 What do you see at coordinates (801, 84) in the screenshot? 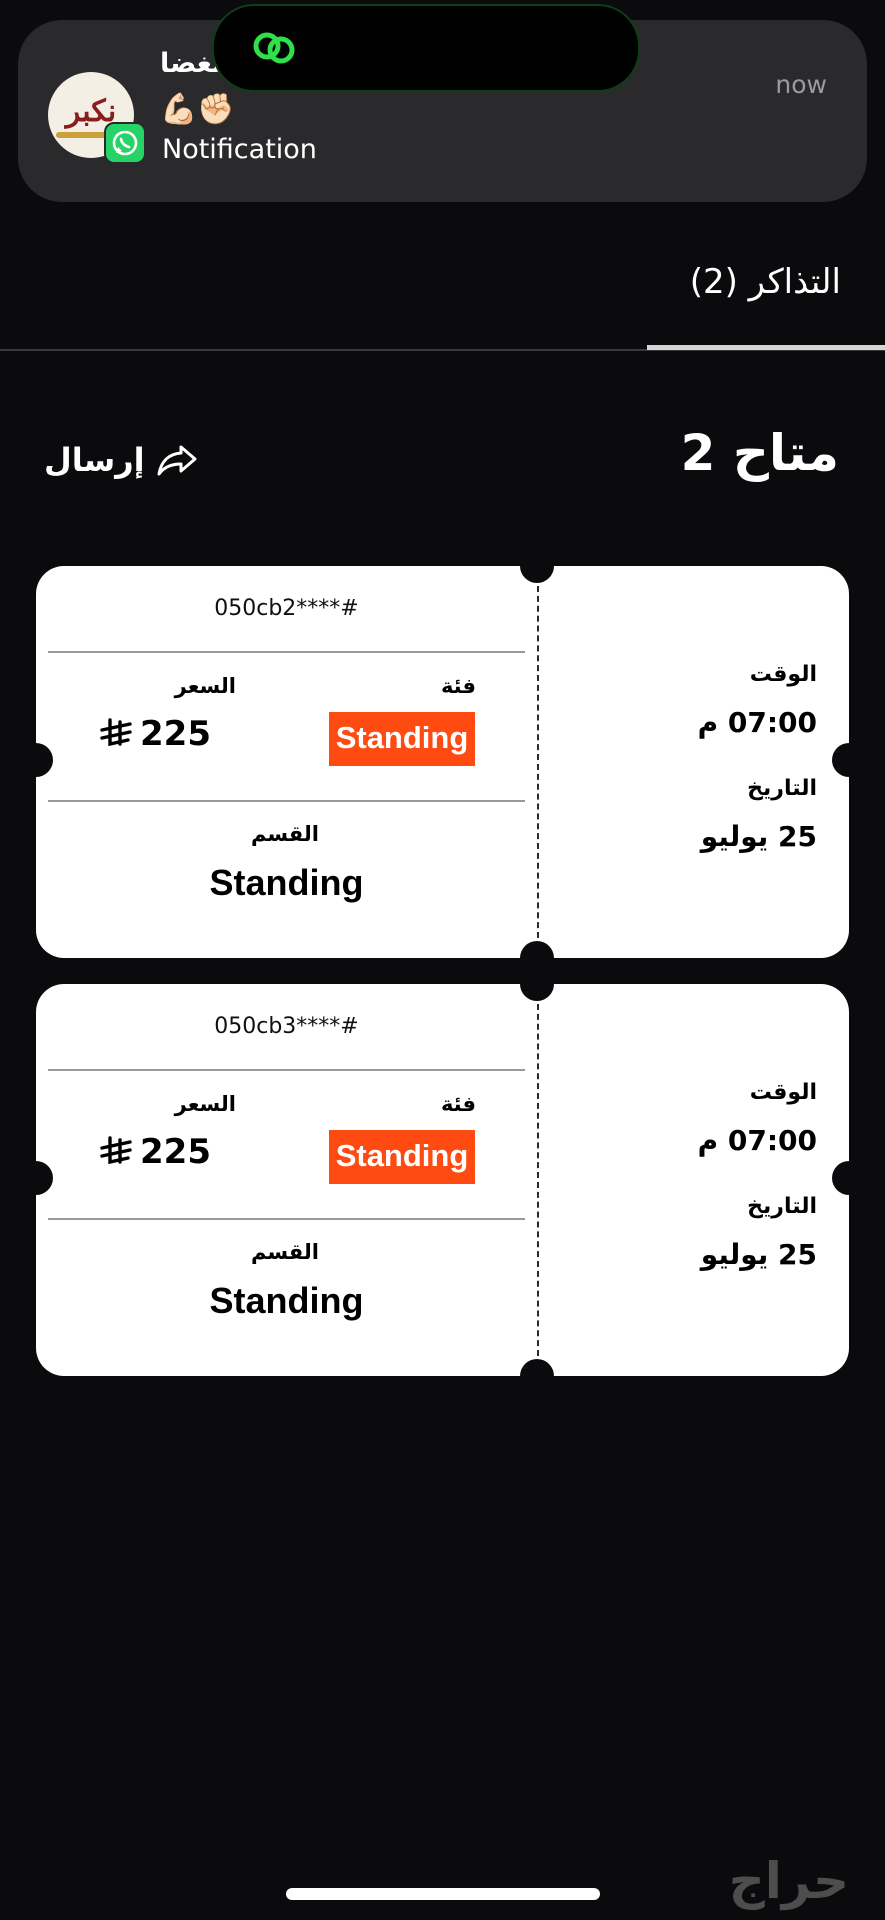
I see `notification-time: now` at bounding box center [801, 84].